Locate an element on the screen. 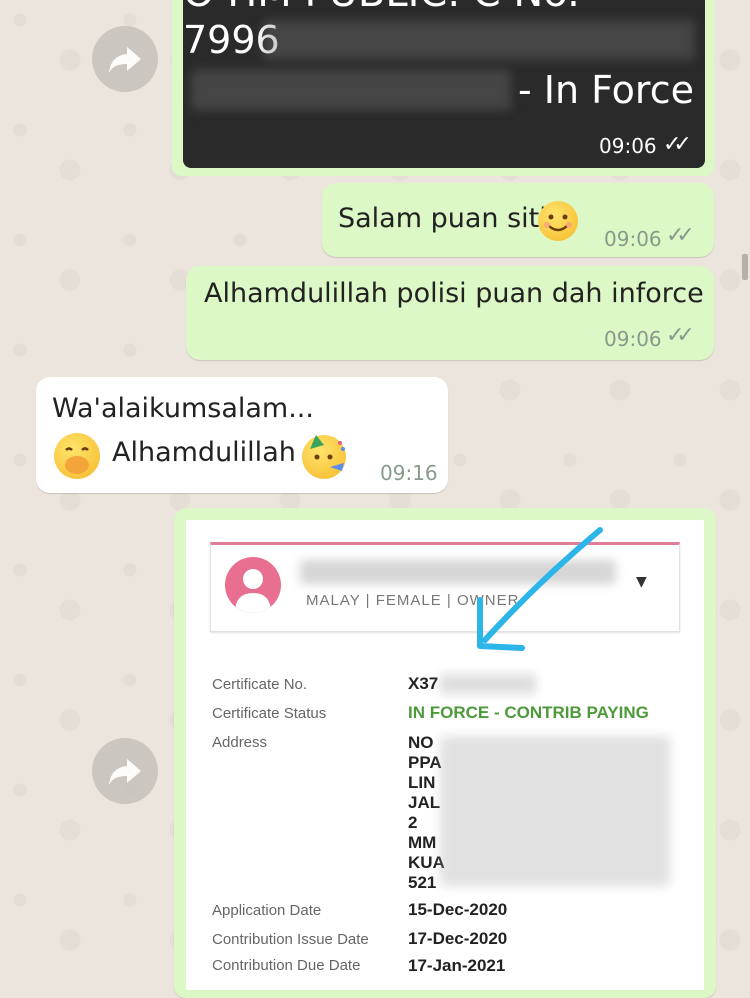 Image resolution: width=750 pixels, height=998 pixels. address-line: 2 is located at coordinates (413, 822).